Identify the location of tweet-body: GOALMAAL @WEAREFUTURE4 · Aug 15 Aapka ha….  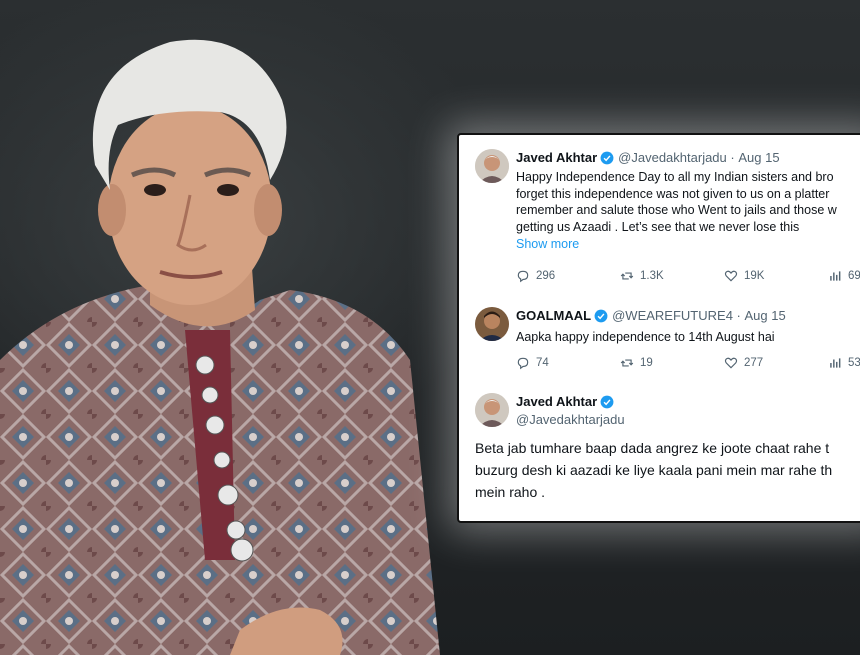
(688, 326).